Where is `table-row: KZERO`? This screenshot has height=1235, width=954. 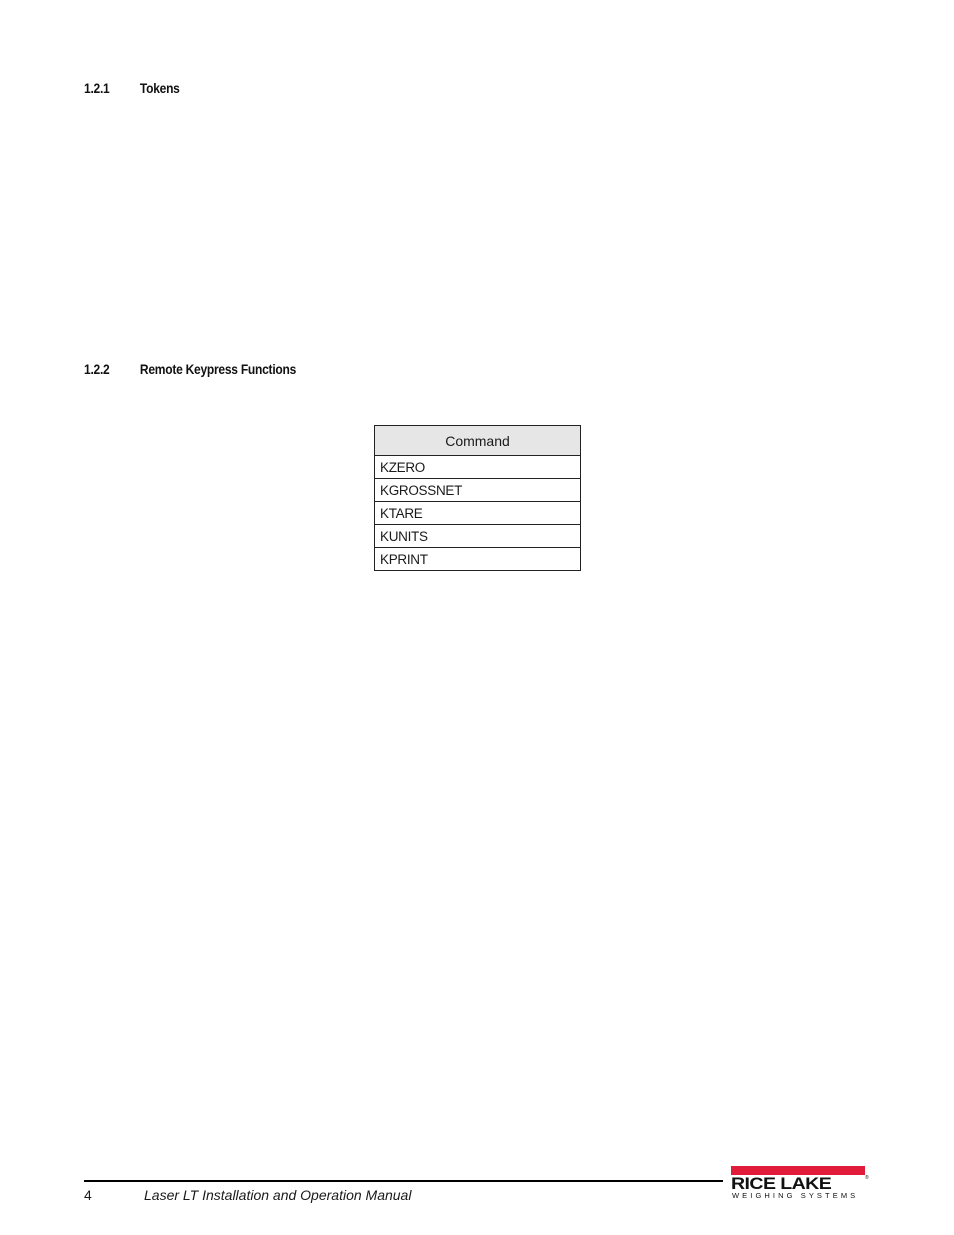 table-row: KZERO is located at coordinates (477, 467).